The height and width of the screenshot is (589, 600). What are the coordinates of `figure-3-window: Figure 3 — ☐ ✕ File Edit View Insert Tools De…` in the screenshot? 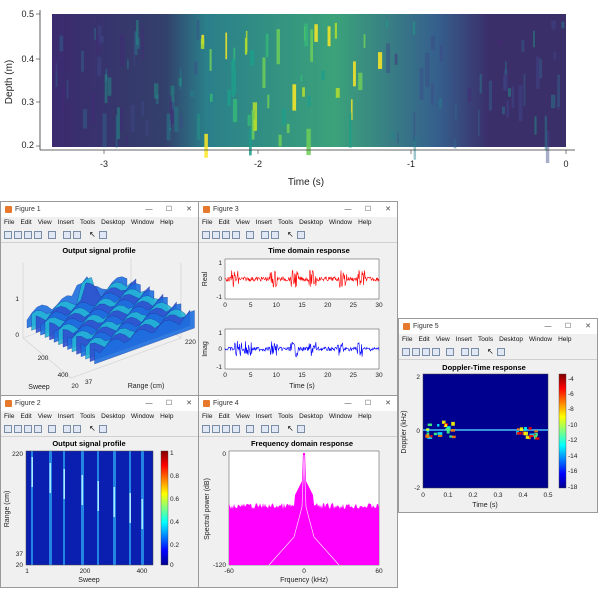 It's located at (298, 298).